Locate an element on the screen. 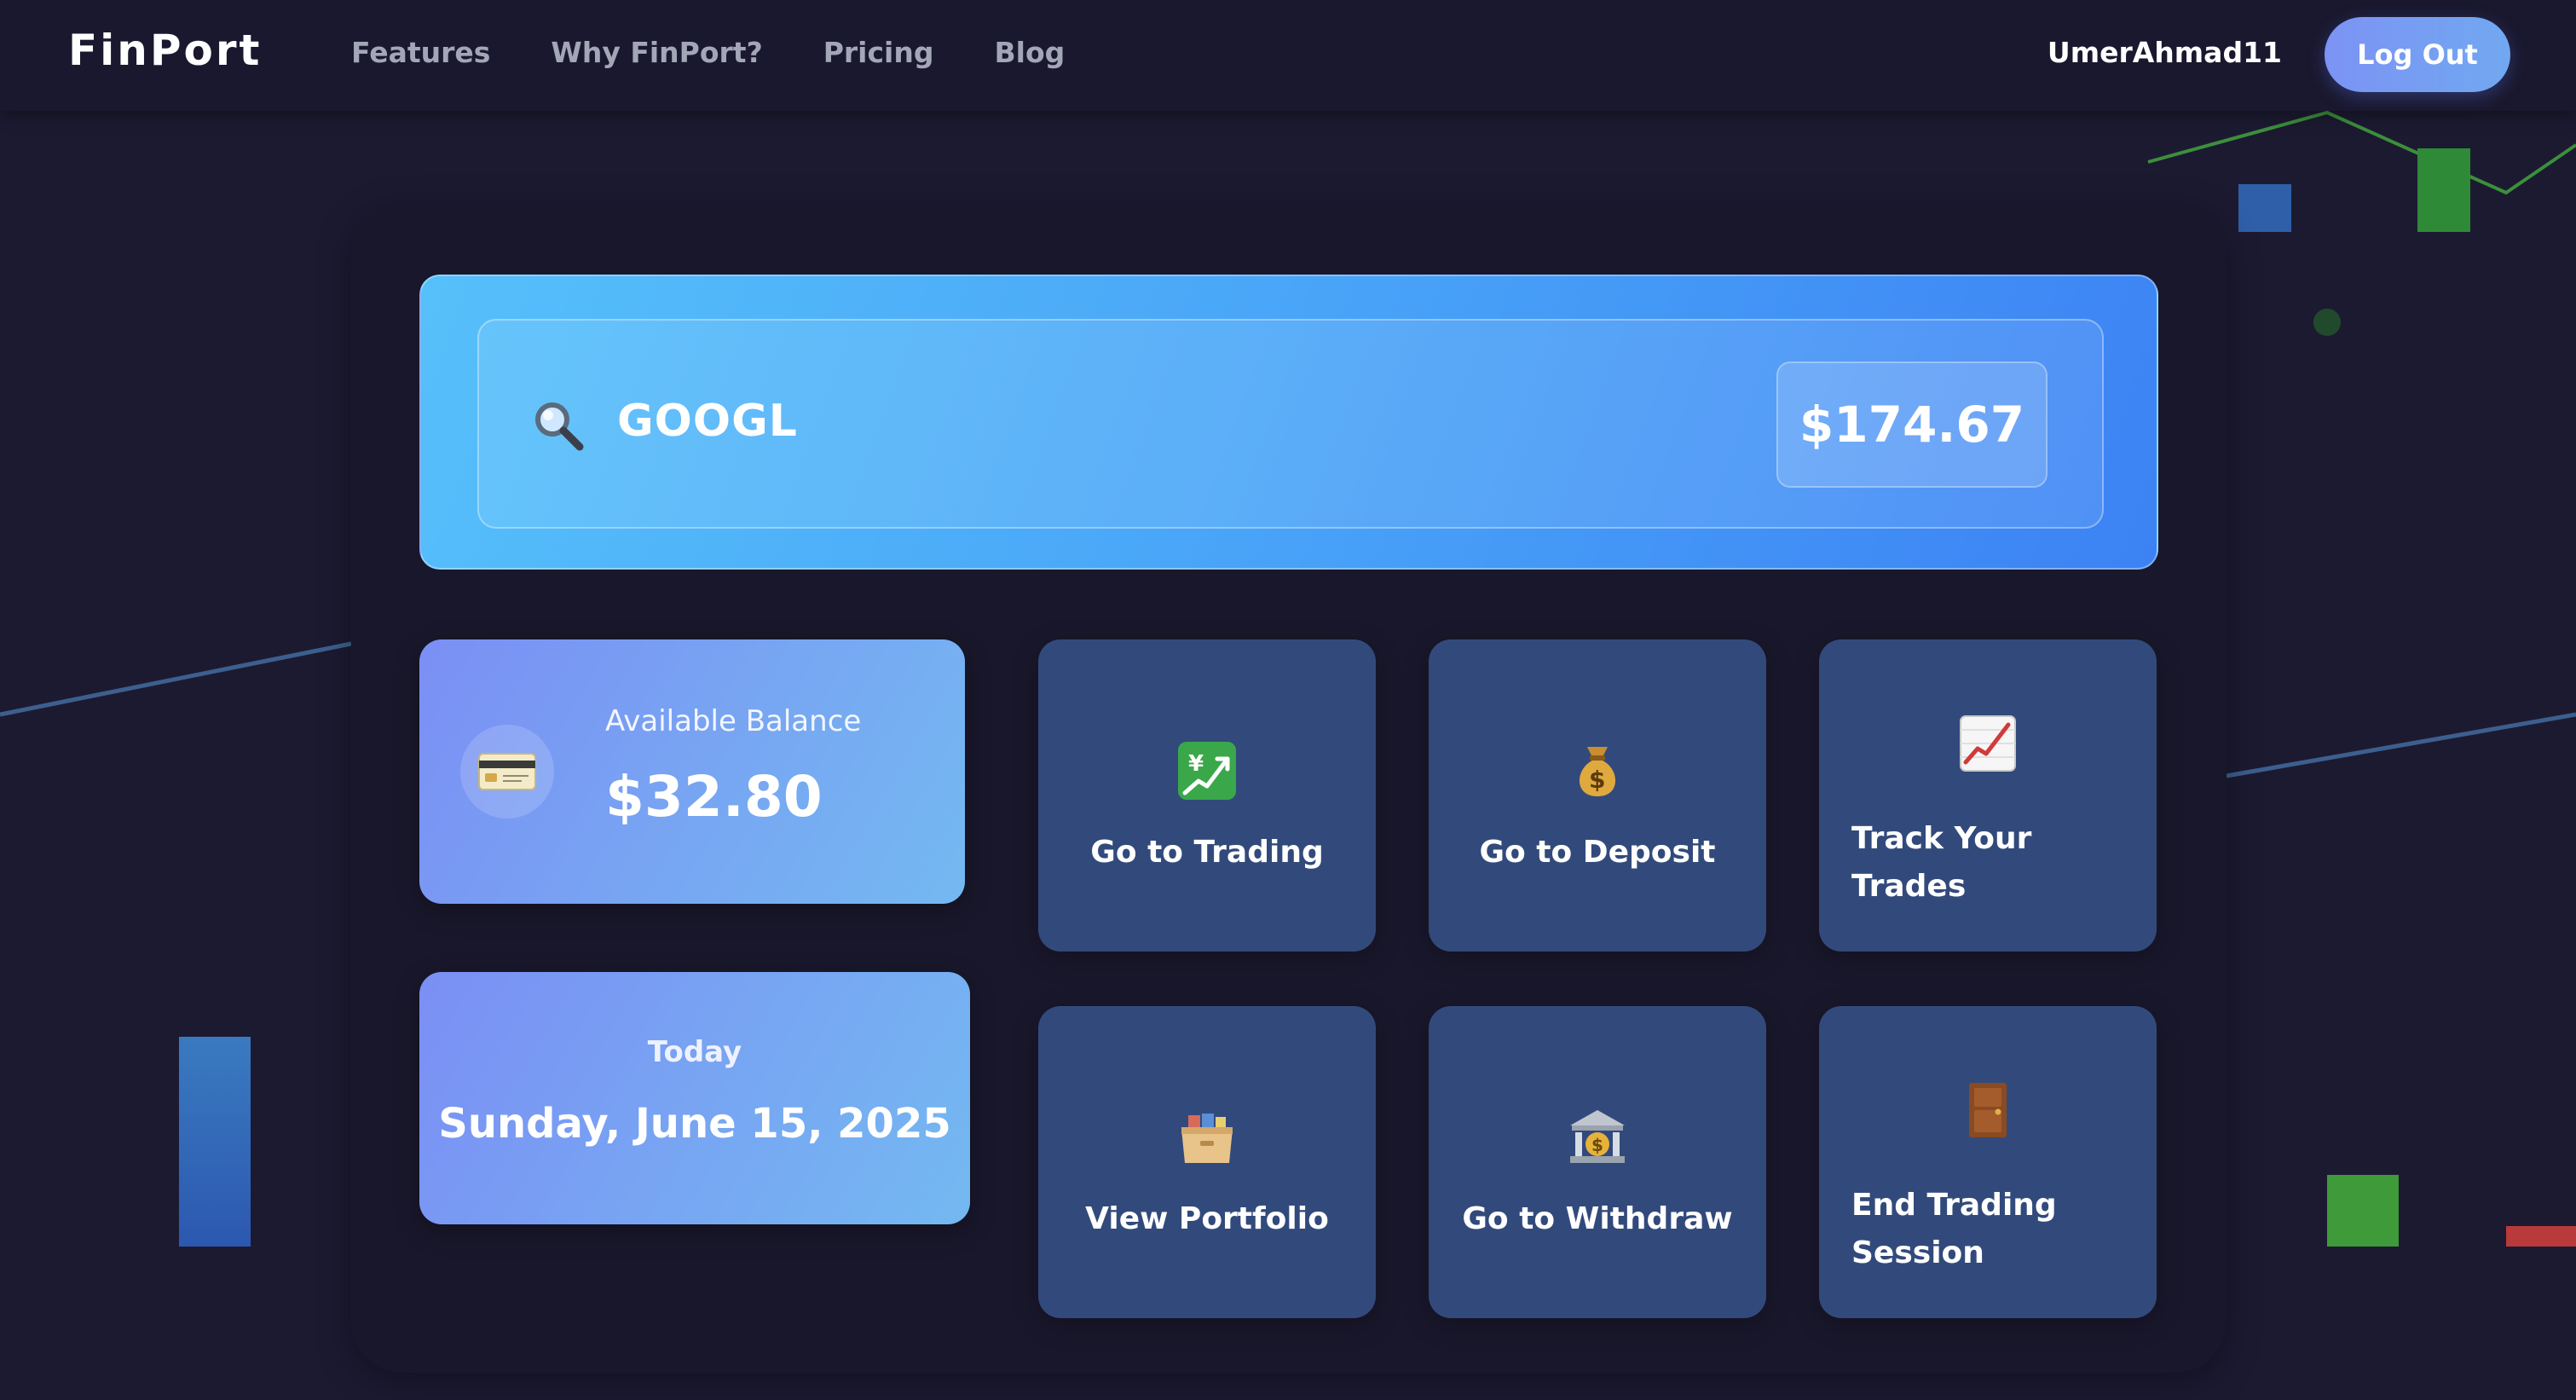 This screenshot has width=2576, height=1400. nav-link-features: Features is located at coordinates (420, 52).